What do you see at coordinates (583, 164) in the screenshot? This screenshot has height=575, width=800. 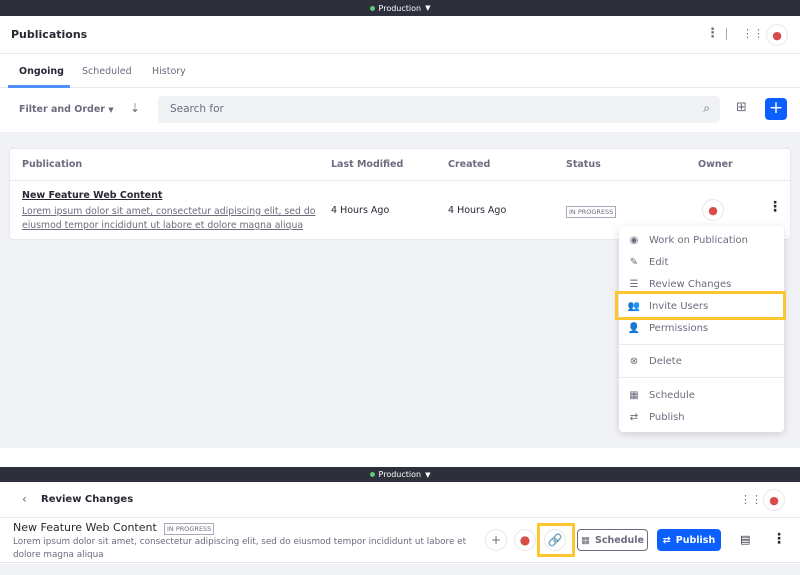 I see `col-status: Status` at bounding box center [583, 164].